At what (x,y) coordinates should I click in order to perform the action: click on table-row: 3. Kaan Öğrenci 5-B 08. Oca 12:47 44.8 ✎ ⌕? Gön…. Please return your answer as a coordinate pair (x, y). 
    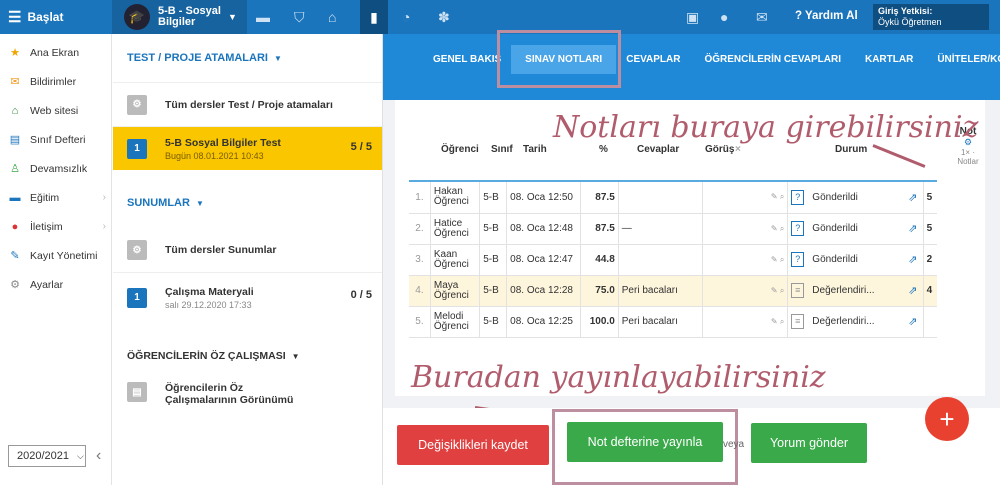
    Looking at the image, I should click on (673, 260).